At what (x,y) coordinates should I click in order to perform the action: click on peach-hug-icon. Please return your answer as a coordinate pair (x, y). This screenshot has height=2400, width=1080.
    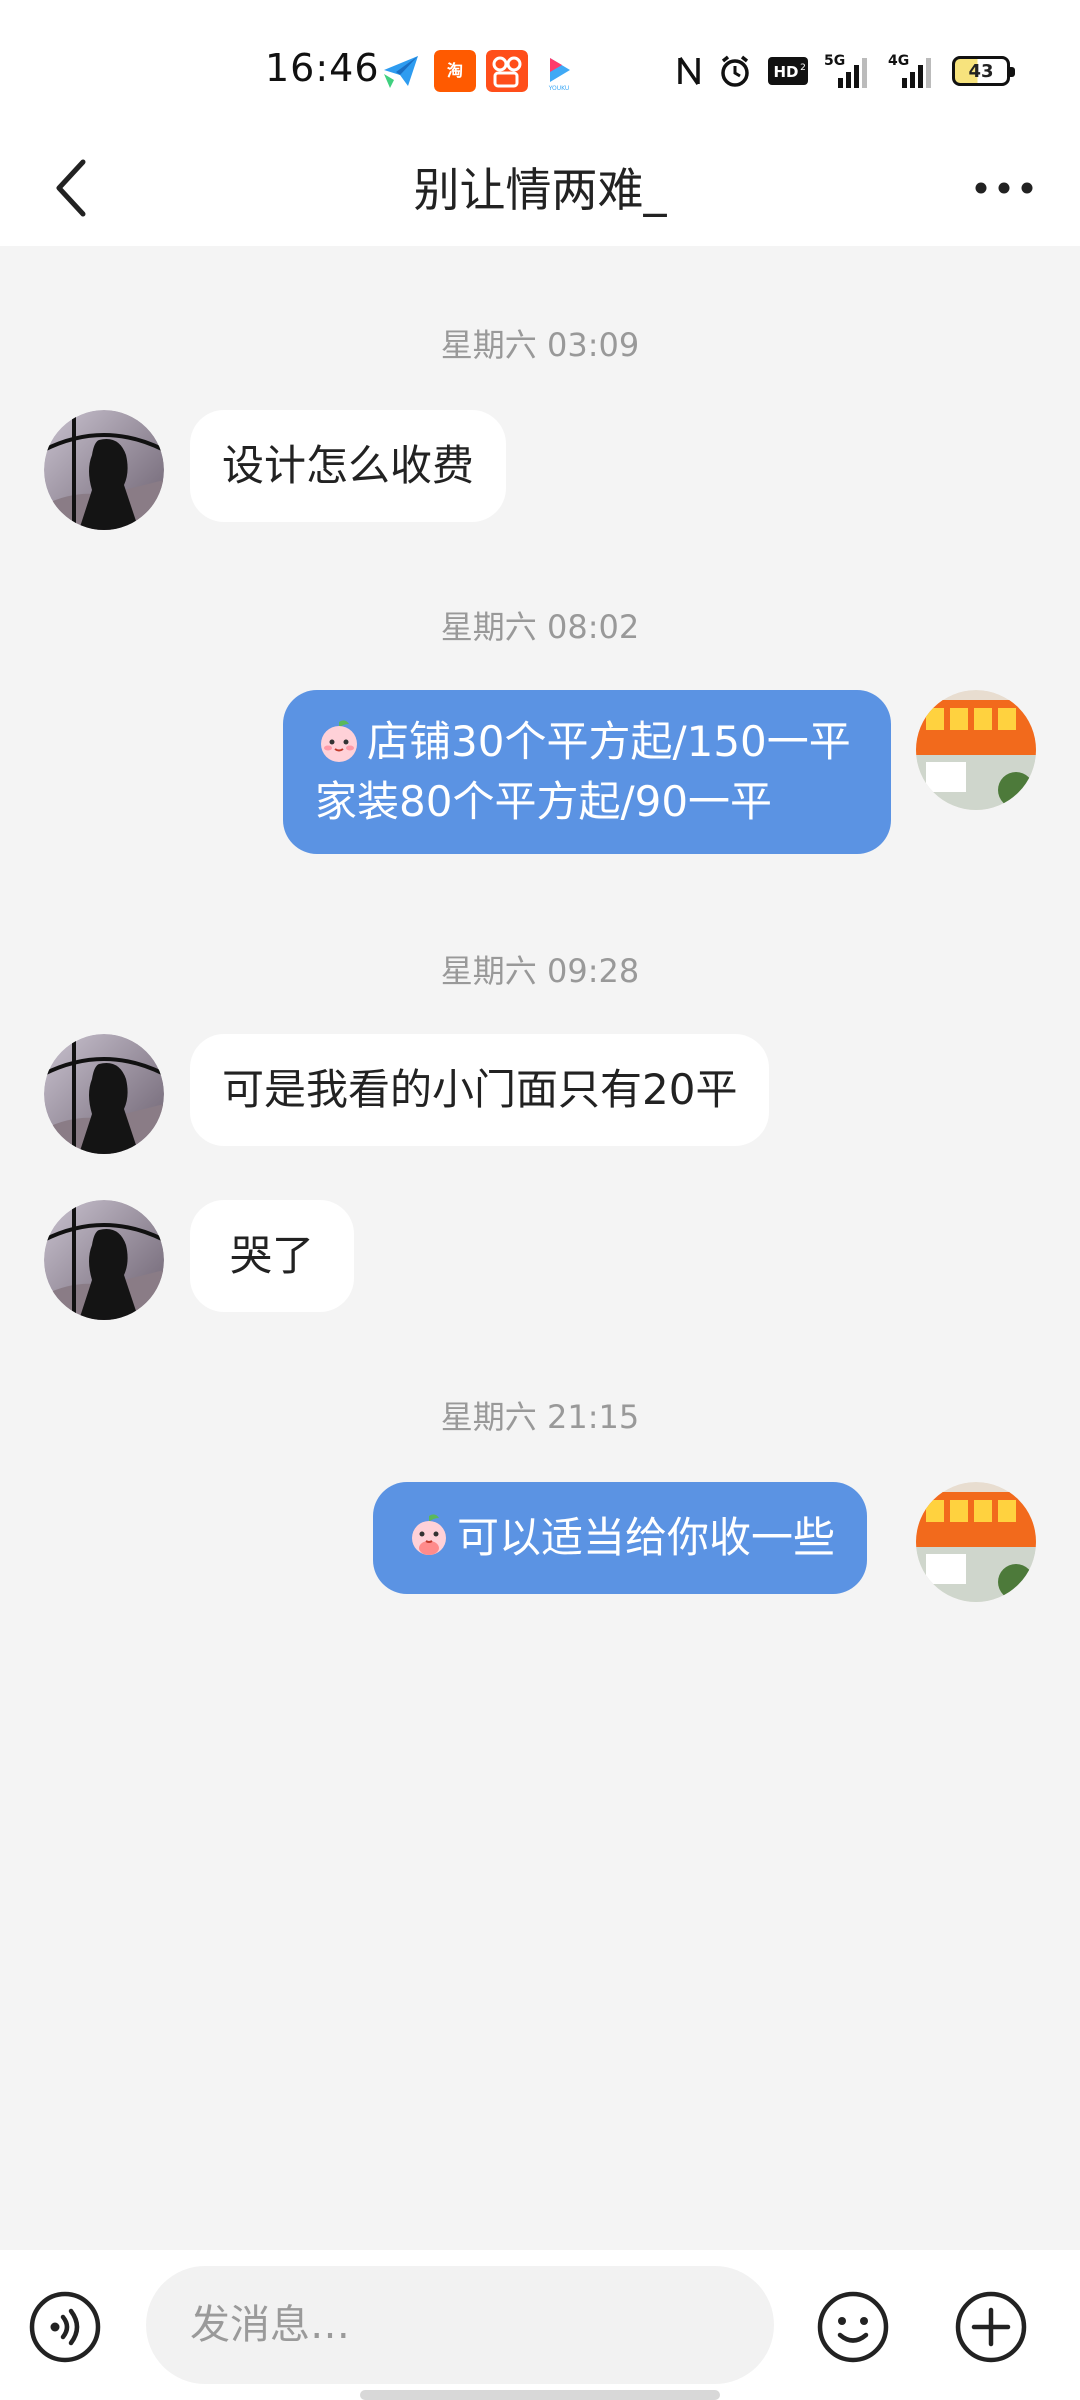
    Looking at the image, I should click on (429, 1534).